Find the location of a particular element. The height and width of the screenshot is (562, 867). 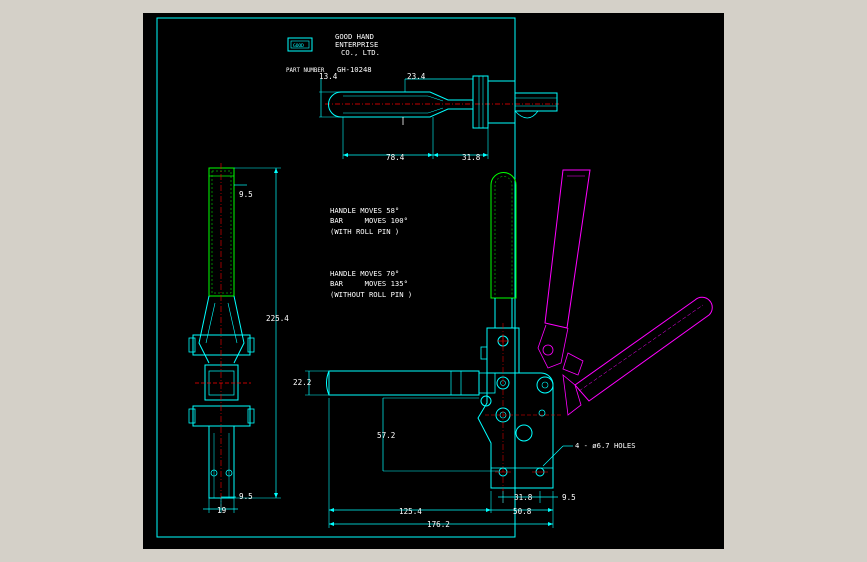

note-without-pin-line2: BAR MOVES 135° is located at coordinates (369, 283).